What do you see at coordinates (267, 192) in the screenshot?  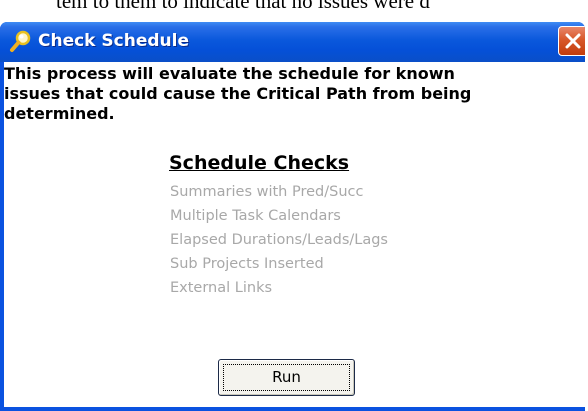 I see `check-item-summaries: Summaries with Pred/Succ` at bounding box center [267, 192].